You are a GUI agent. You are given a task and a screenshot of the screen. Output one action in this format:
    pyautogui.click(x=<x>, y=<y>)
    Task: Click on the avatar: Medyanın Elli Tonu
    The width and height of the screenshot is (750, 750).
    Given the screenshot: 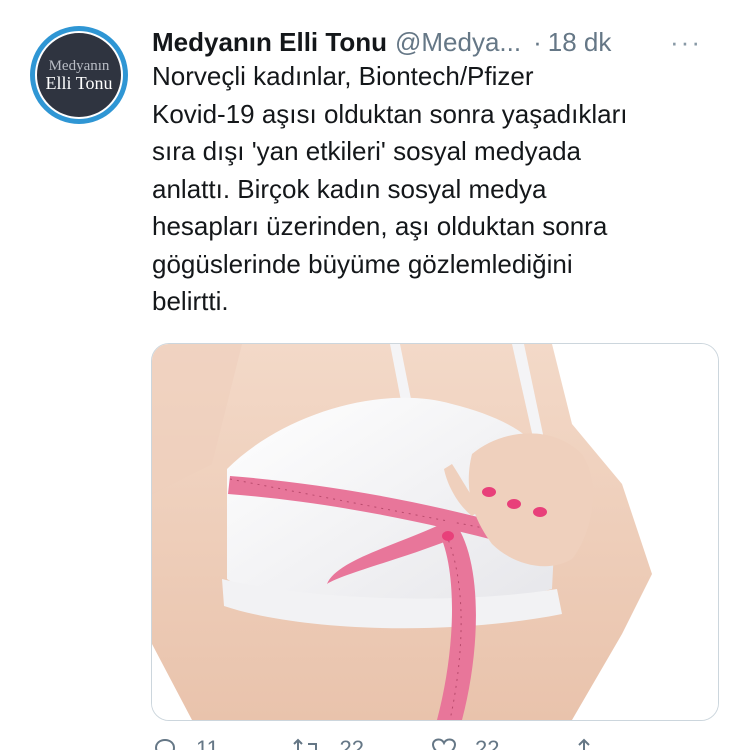 What is the action you would take?
    pyautogui.click(x=79, y=75)
    